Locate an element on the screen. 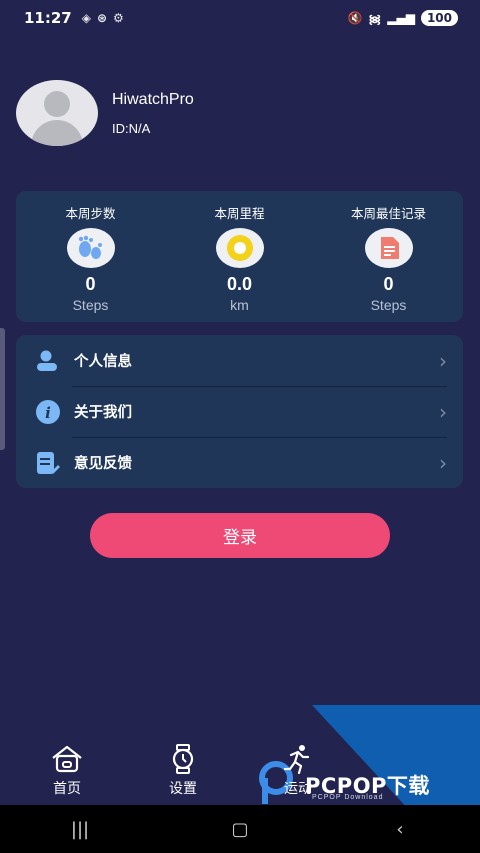 The image size is (480, 853). tab-label: 运动 is located at coordinates (298, 789).